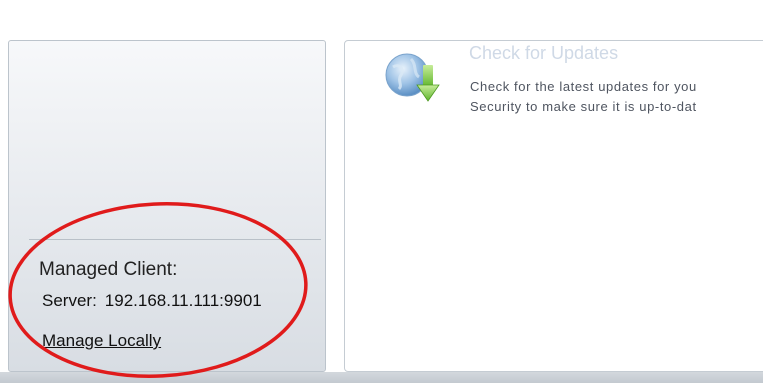 The image size is (763, 383). I want to click on managed-client-heading: Managed Client:, so click(108, 269).